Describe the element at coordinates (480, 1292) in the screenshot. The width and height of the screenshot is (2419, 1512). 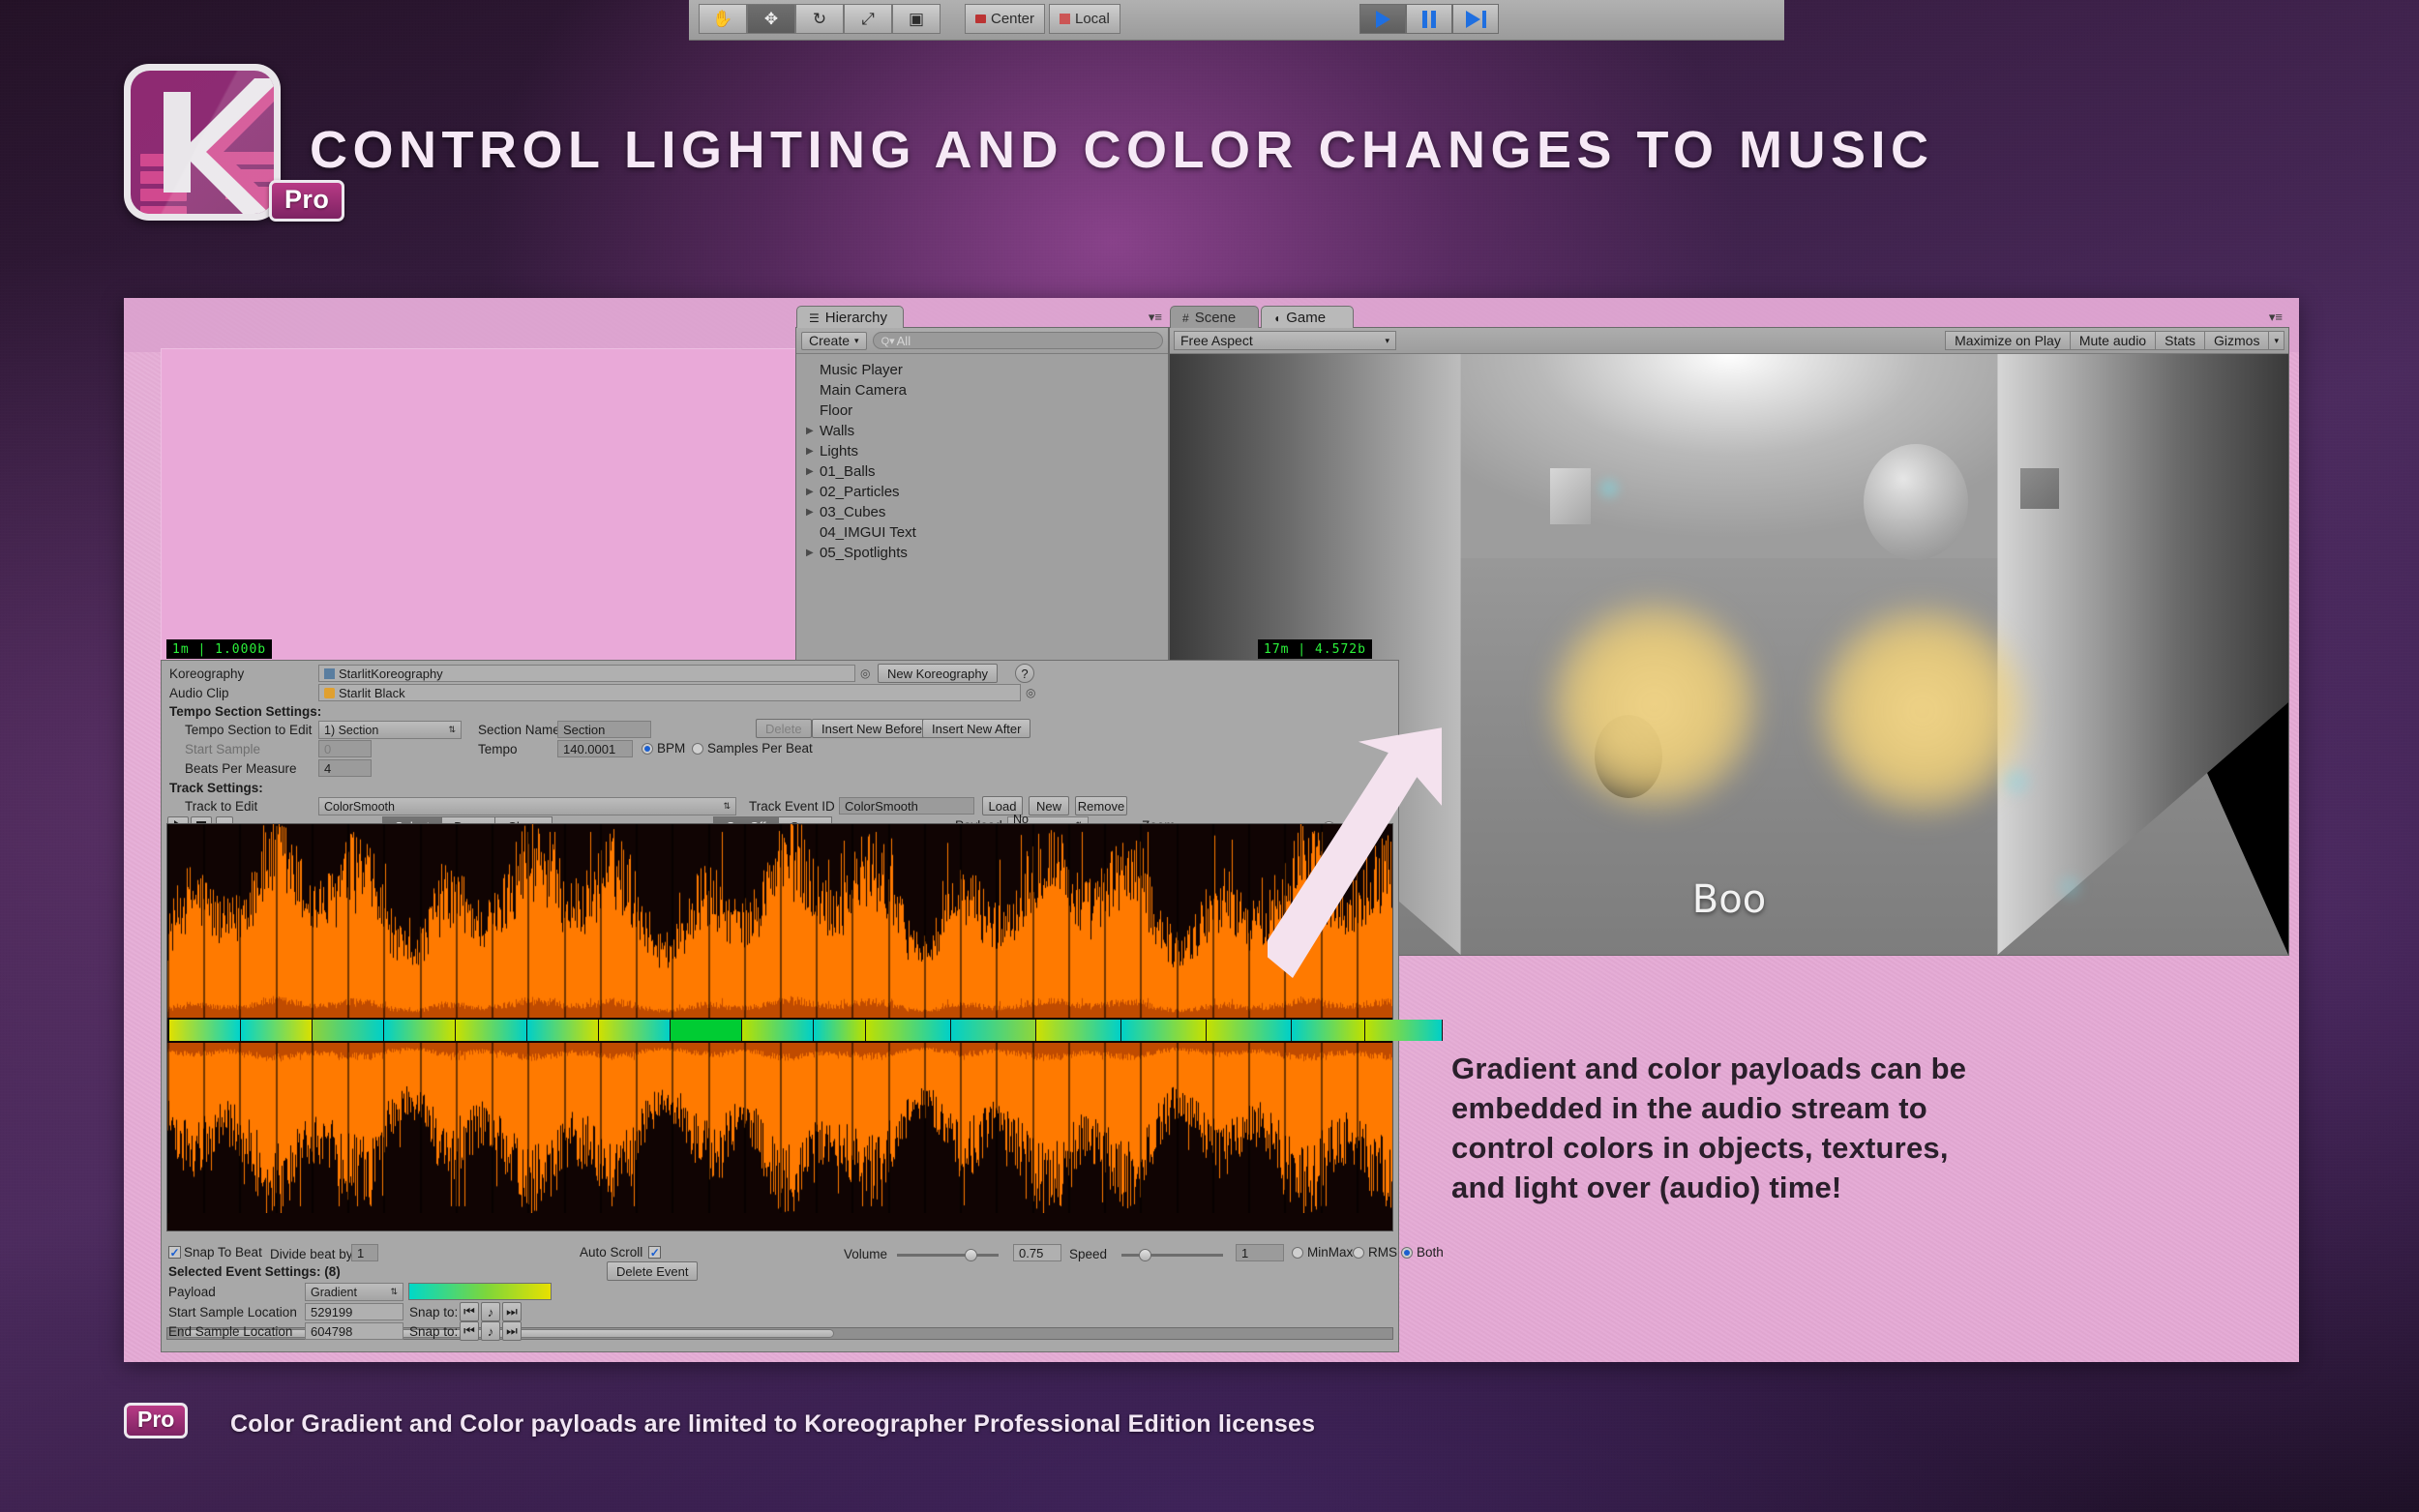
I see `payload-gradient-swatch` at that location.